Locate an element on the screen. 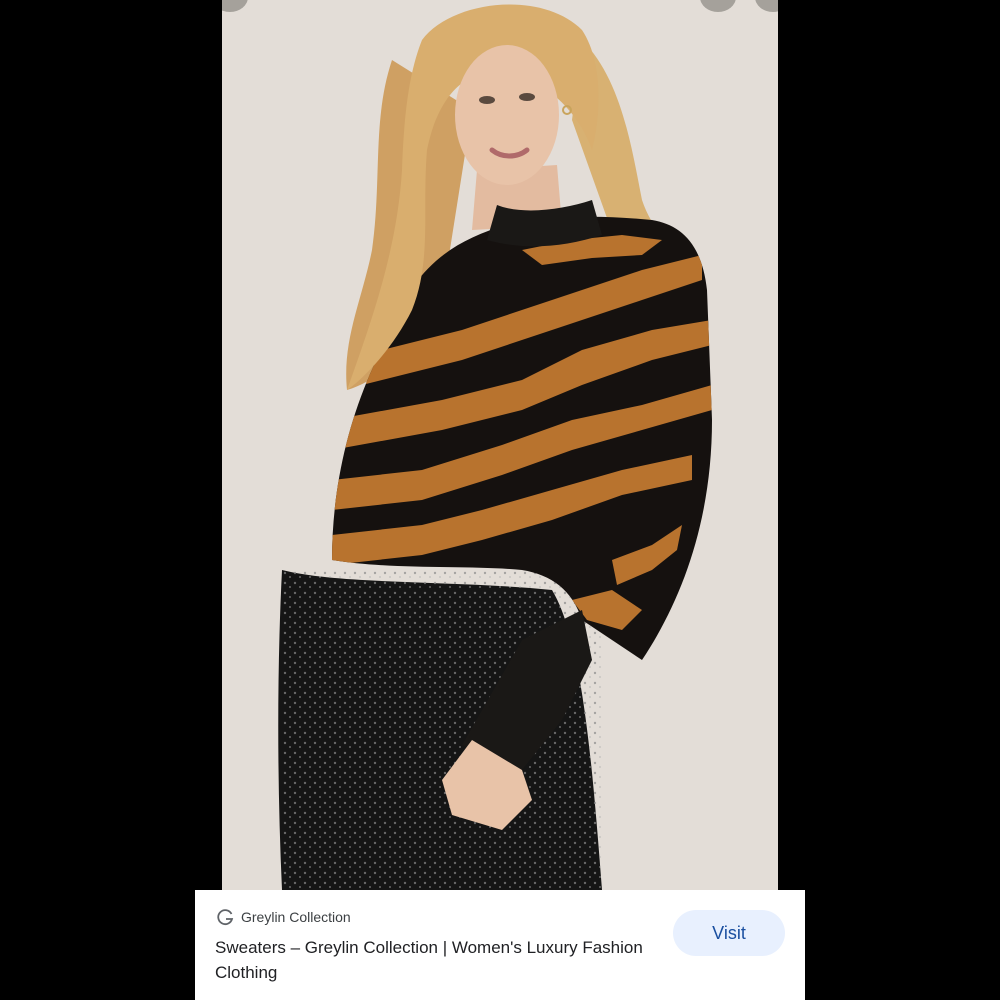  source-row: Greylin Collection is located at coordinates (284, 917).